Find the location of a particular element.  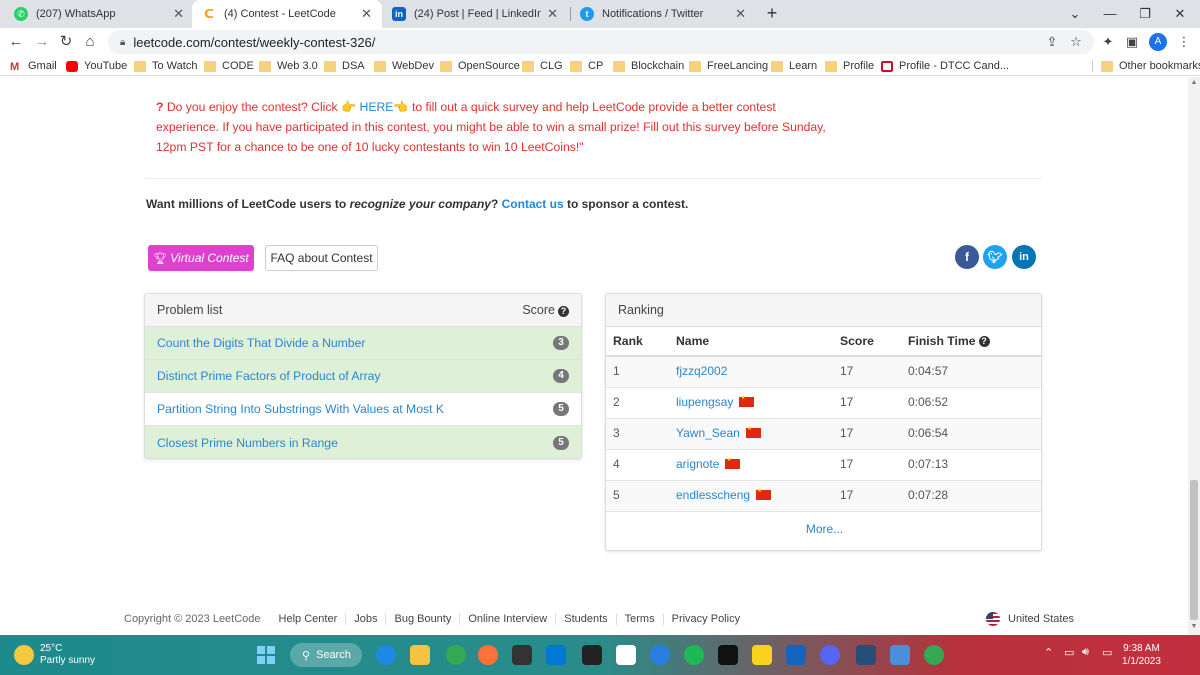

bookmark-folder: Blockchain is located at coordinates (648, 66).